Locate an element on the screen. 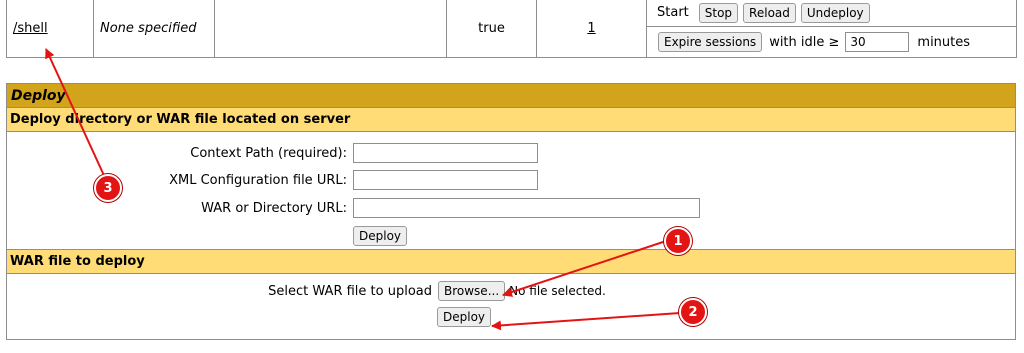  app-running-cell: true is located at coordinates (491, 29).